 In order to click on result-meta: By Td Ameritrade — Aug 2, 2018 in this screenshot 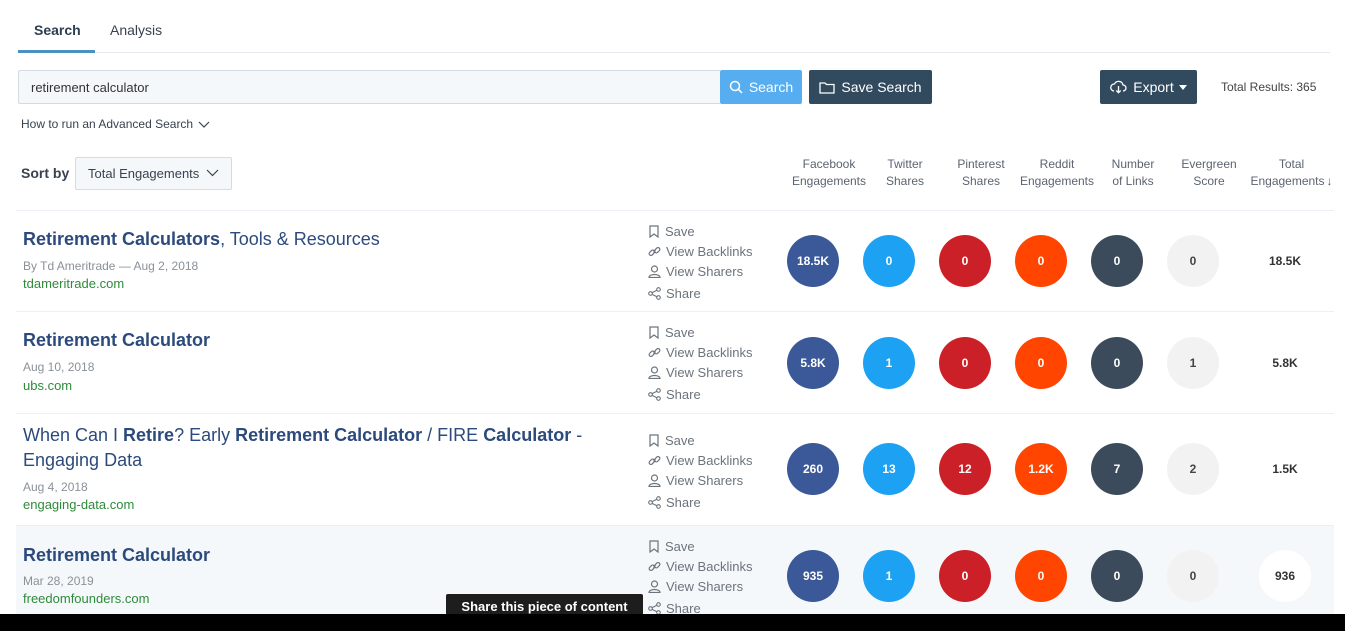, I will do `click(111, 266)`.